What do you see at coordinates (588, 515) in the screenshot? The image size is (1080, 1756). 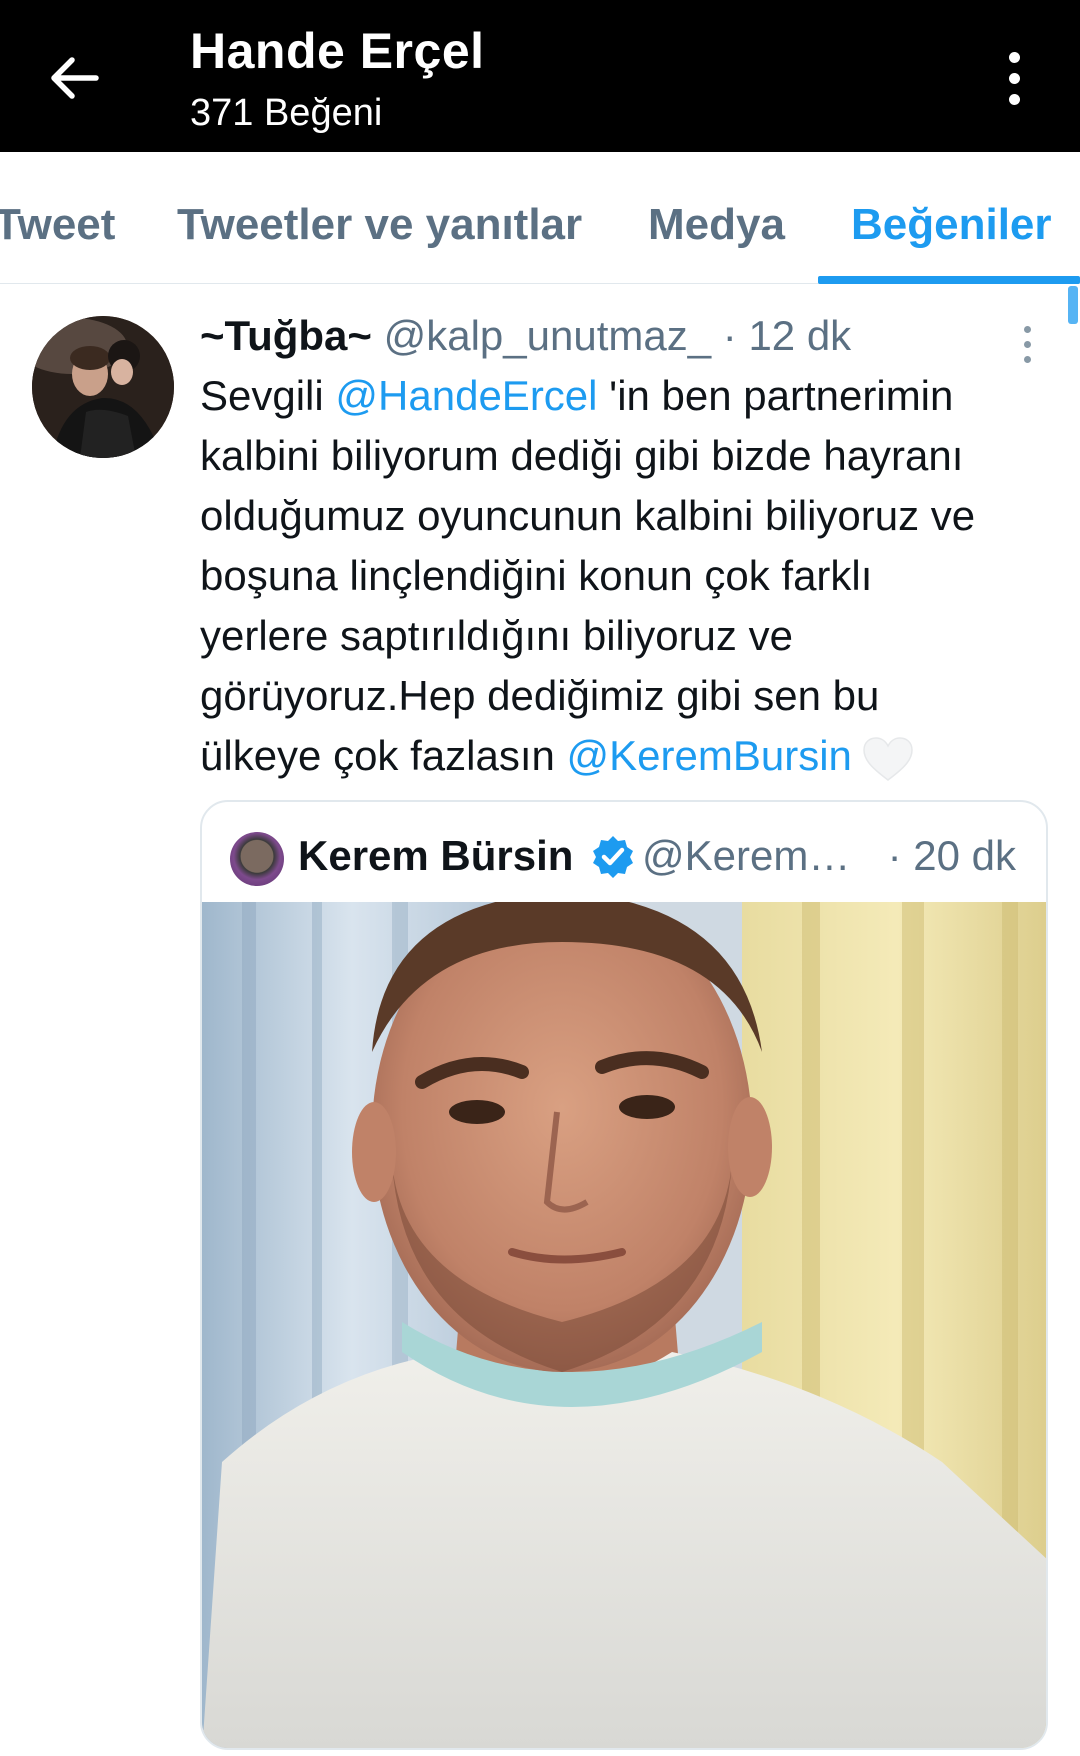 I see `tweet-line: olduğumuz oyuncunun kalbini biliyoruz ve` at bounding box center [588, 515].